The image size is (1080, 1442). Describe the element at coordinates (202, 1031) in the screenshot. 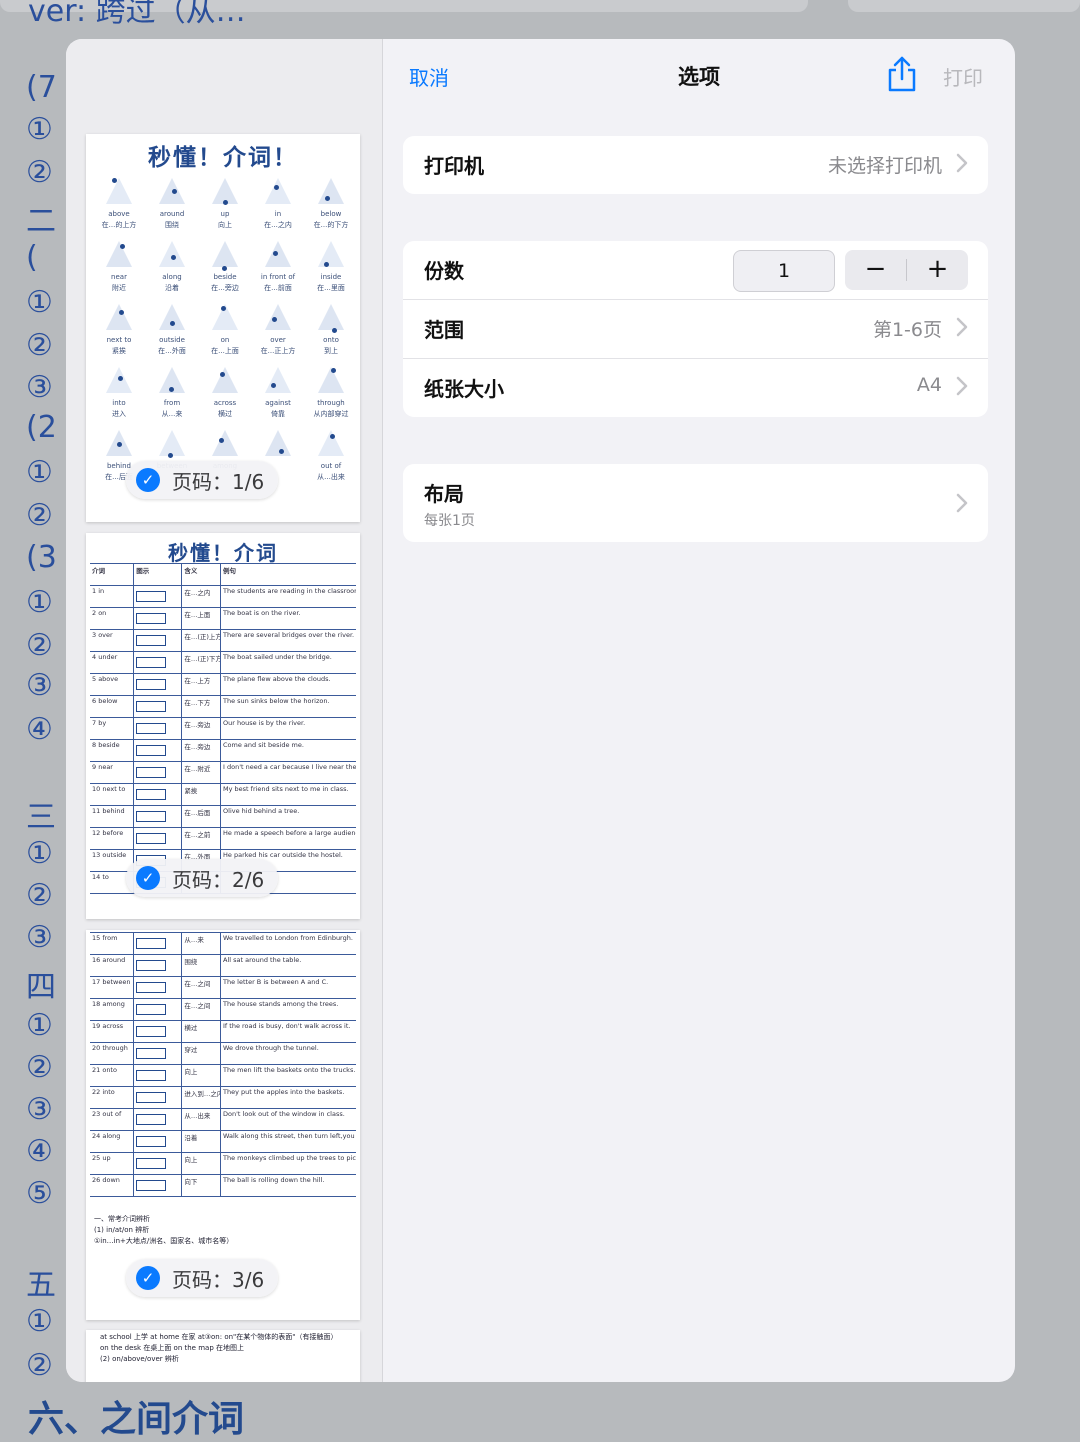

I see `table-cell: 横过` at that location.